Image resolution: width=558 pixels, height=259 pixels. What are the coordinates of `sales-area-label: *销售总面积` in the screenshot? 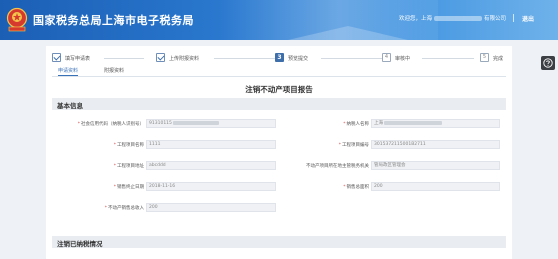 It's located at (356, 187).